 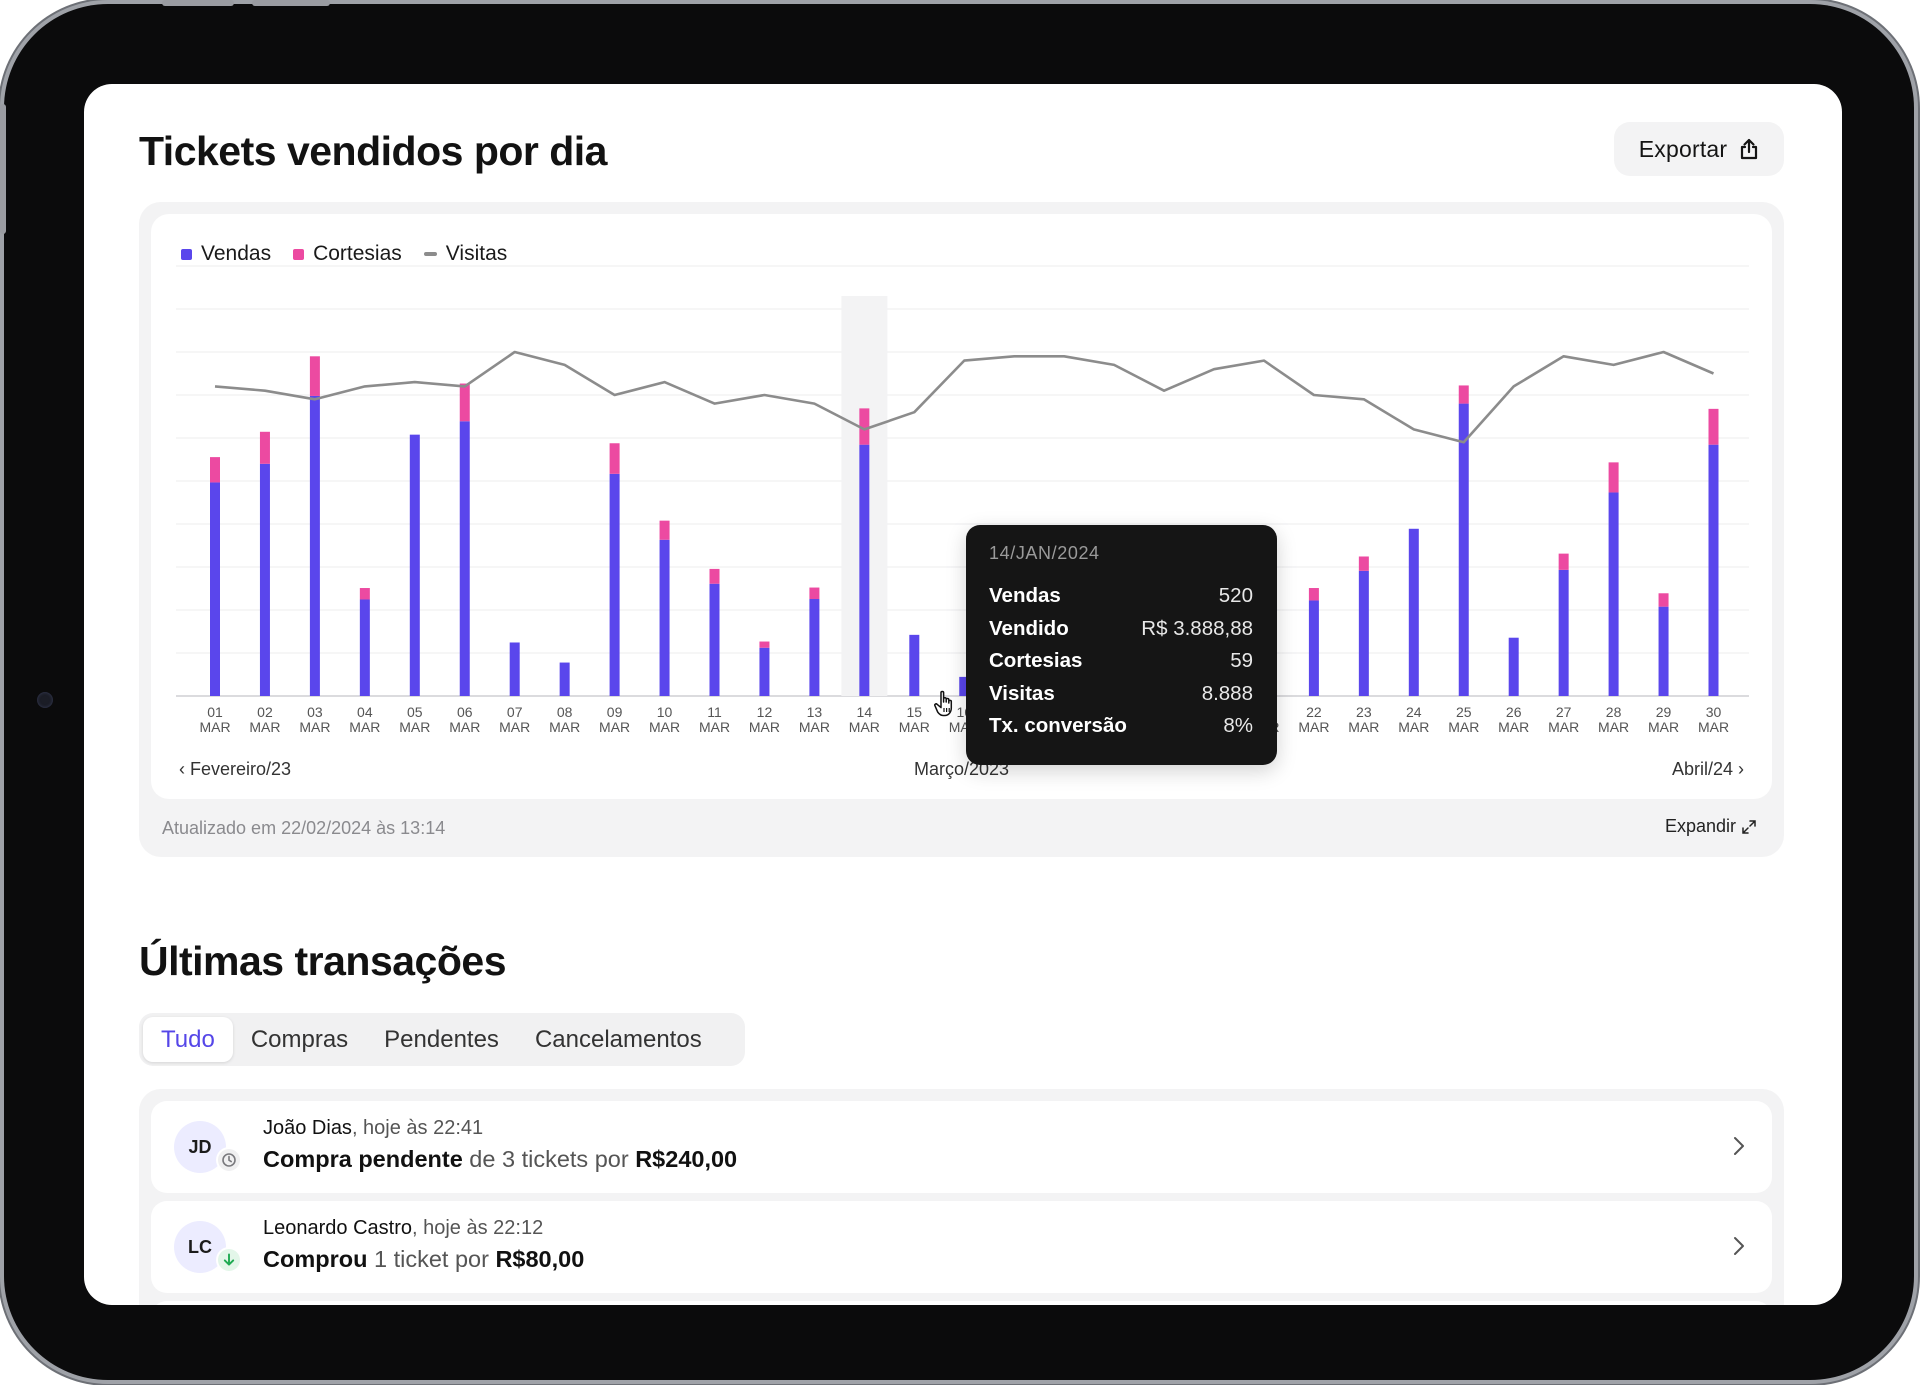 What do you see at coordinates (373, 151) in the screenshot?
I see `page-title: Tickets vendidos por dia` at bounding box center [373, 151].